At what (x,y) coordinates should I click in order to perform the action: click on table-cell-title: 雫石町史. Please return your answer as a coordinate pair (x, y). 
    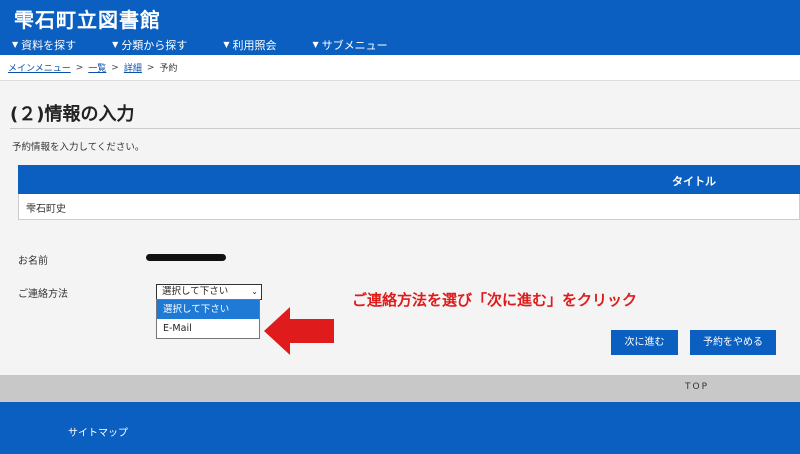
    Looking at the image, I should click on (46, 209).